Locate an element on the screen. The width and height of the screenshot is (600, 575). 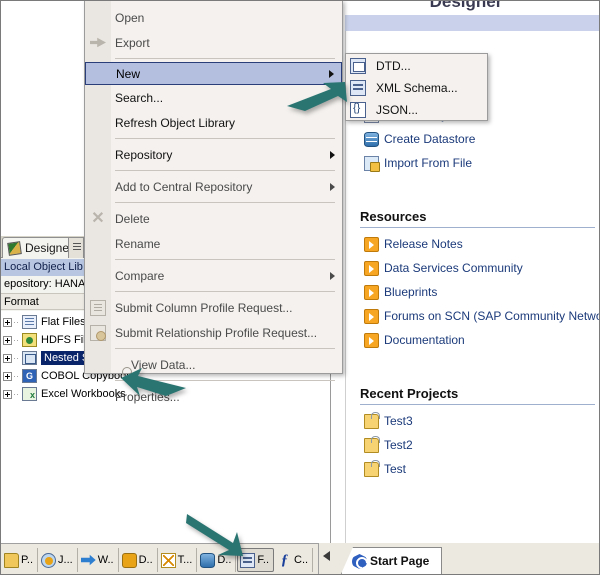
link-label: Blueprints is located at coordinates (411, 292).